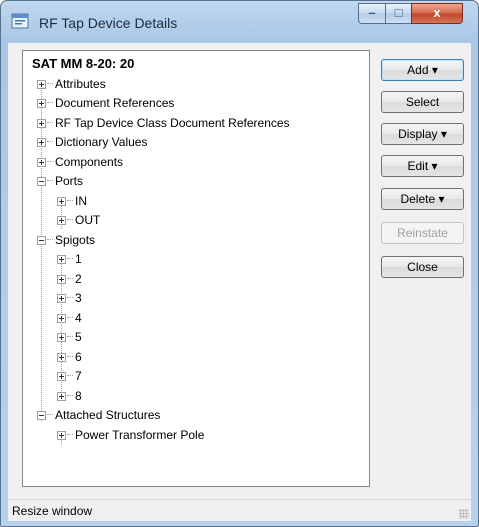 This screenshot has width=479, height=527. What do you see at coordinates (78, 376) in the screenshot?
I see `tree-node-label: 7` at bounding box center [78, 376].